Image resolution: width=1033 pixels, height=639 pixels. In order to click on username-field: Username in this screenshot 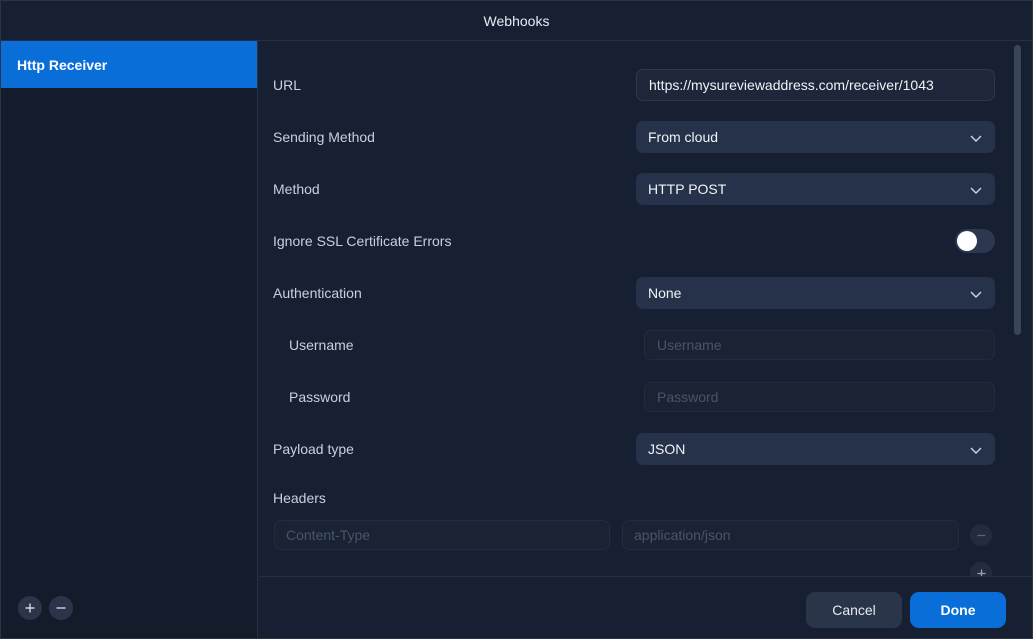, I will do `click(819, 345)`.